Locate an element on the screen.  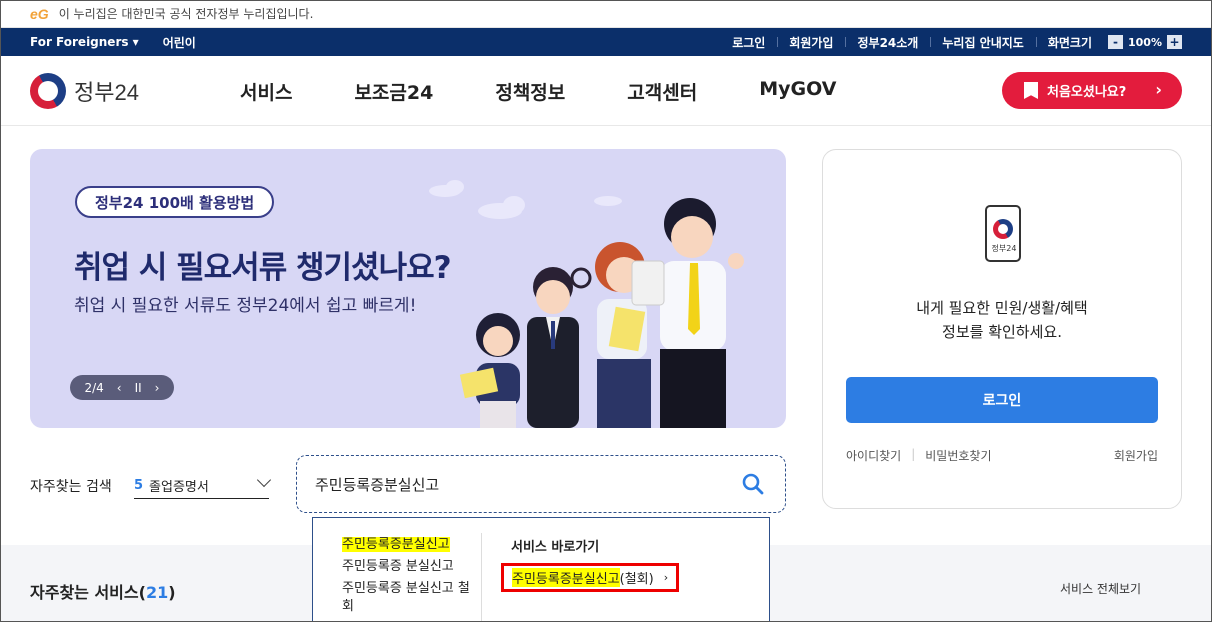
service-shortcut-link: 주민등록증분실신고 (철회) › is located at coordinates (590, 577).